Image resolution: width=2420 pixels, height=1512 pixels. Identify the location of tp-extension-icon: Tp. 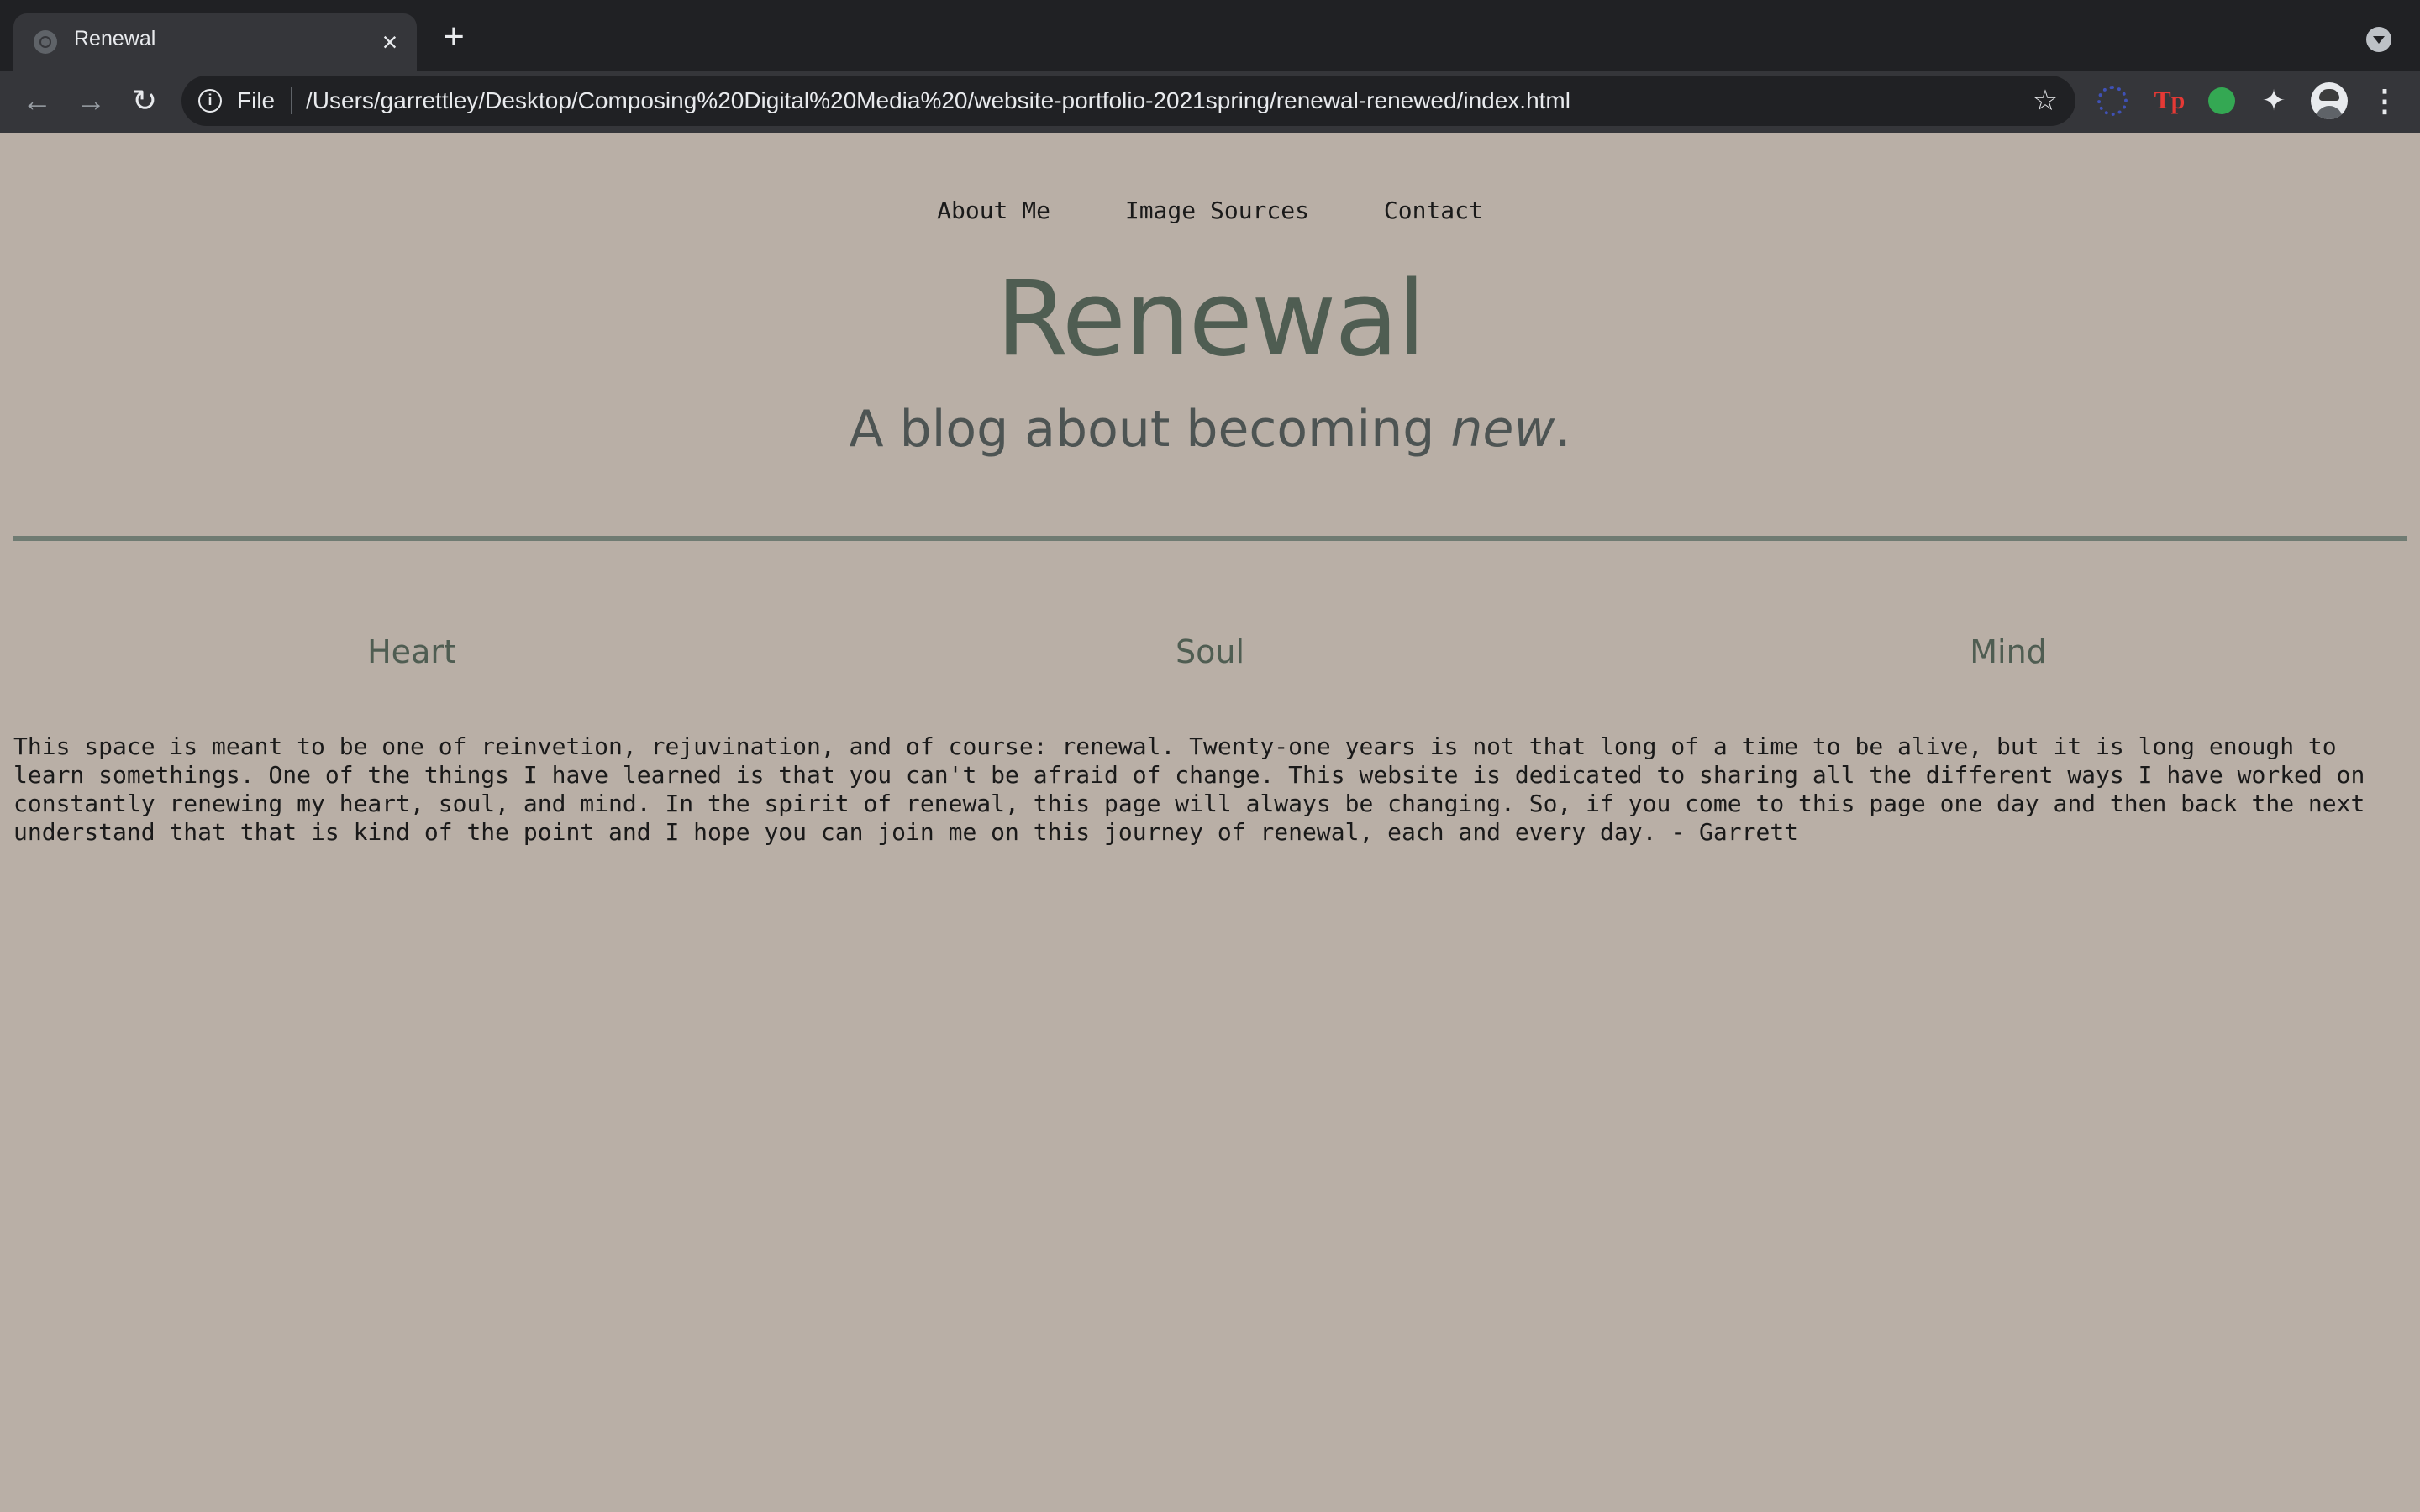
(2169, 101).